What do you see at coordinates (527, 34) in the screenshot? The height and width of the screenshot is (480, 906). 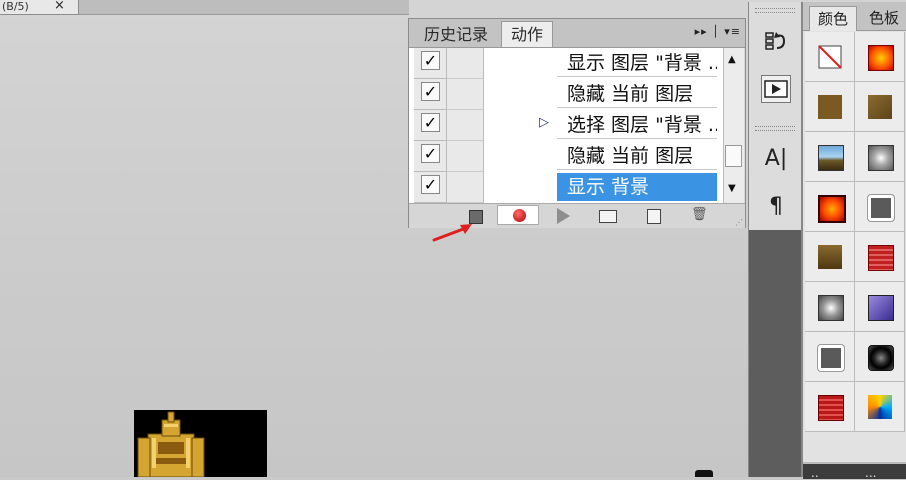 I see `tab-actions: 动作` at bounding box center [527, 34].